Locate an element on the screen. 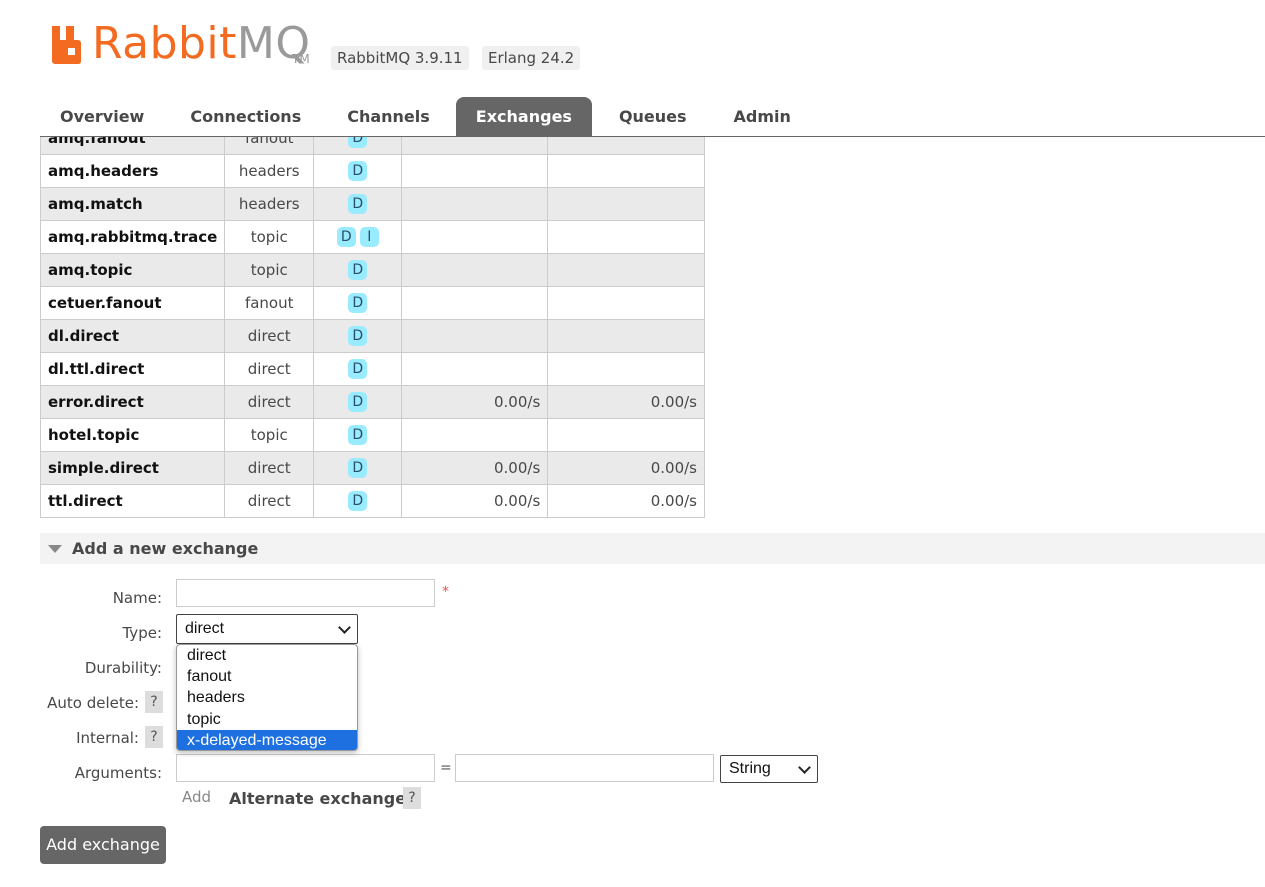  argument-type-select: String is located at coordinates (769, 769).